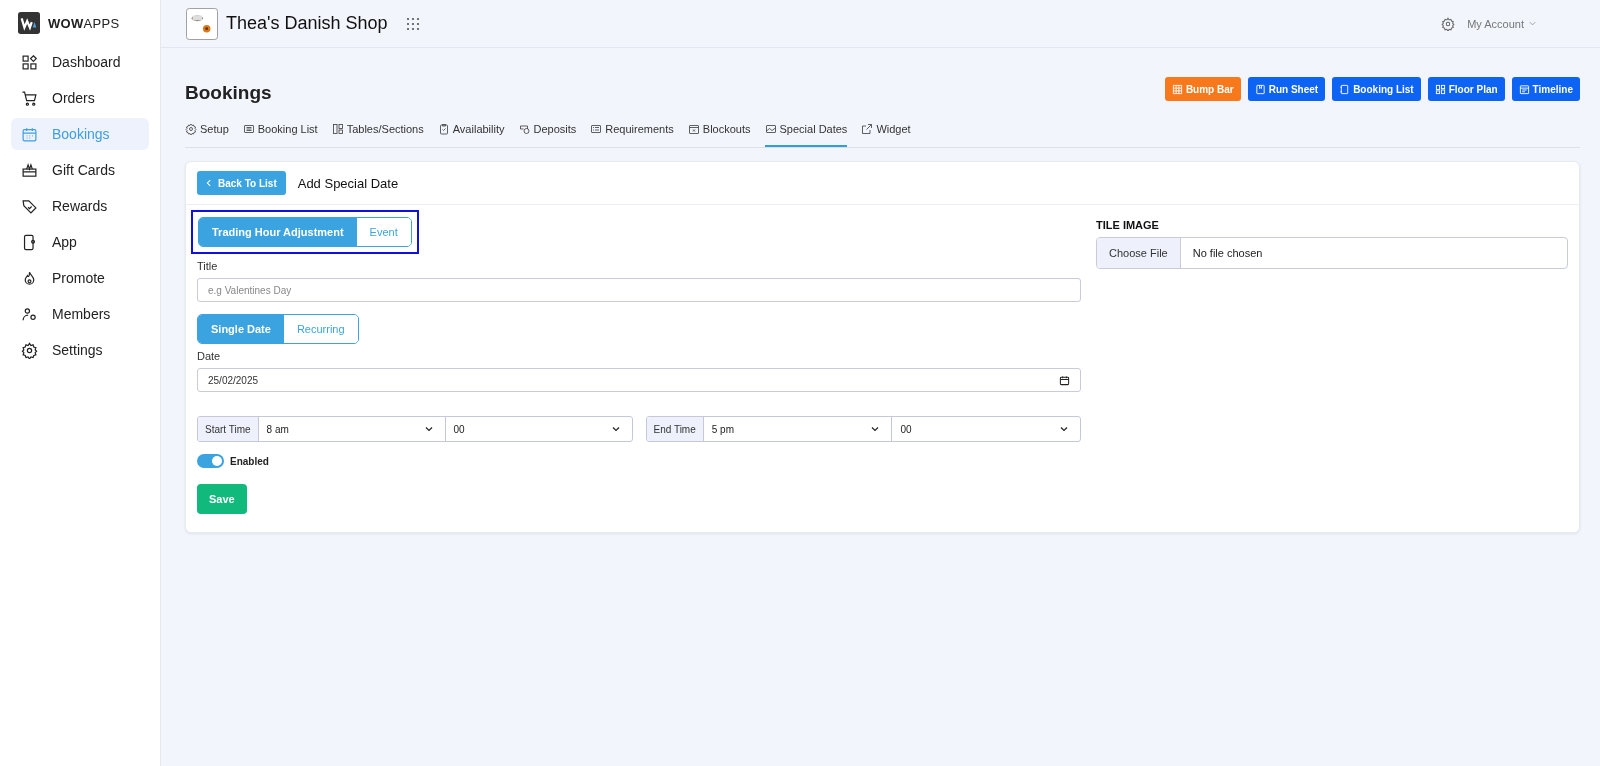  Describe the element at coordinates (80, 278) in the screenshot. I see `sidebar-item: Promote` at that location.